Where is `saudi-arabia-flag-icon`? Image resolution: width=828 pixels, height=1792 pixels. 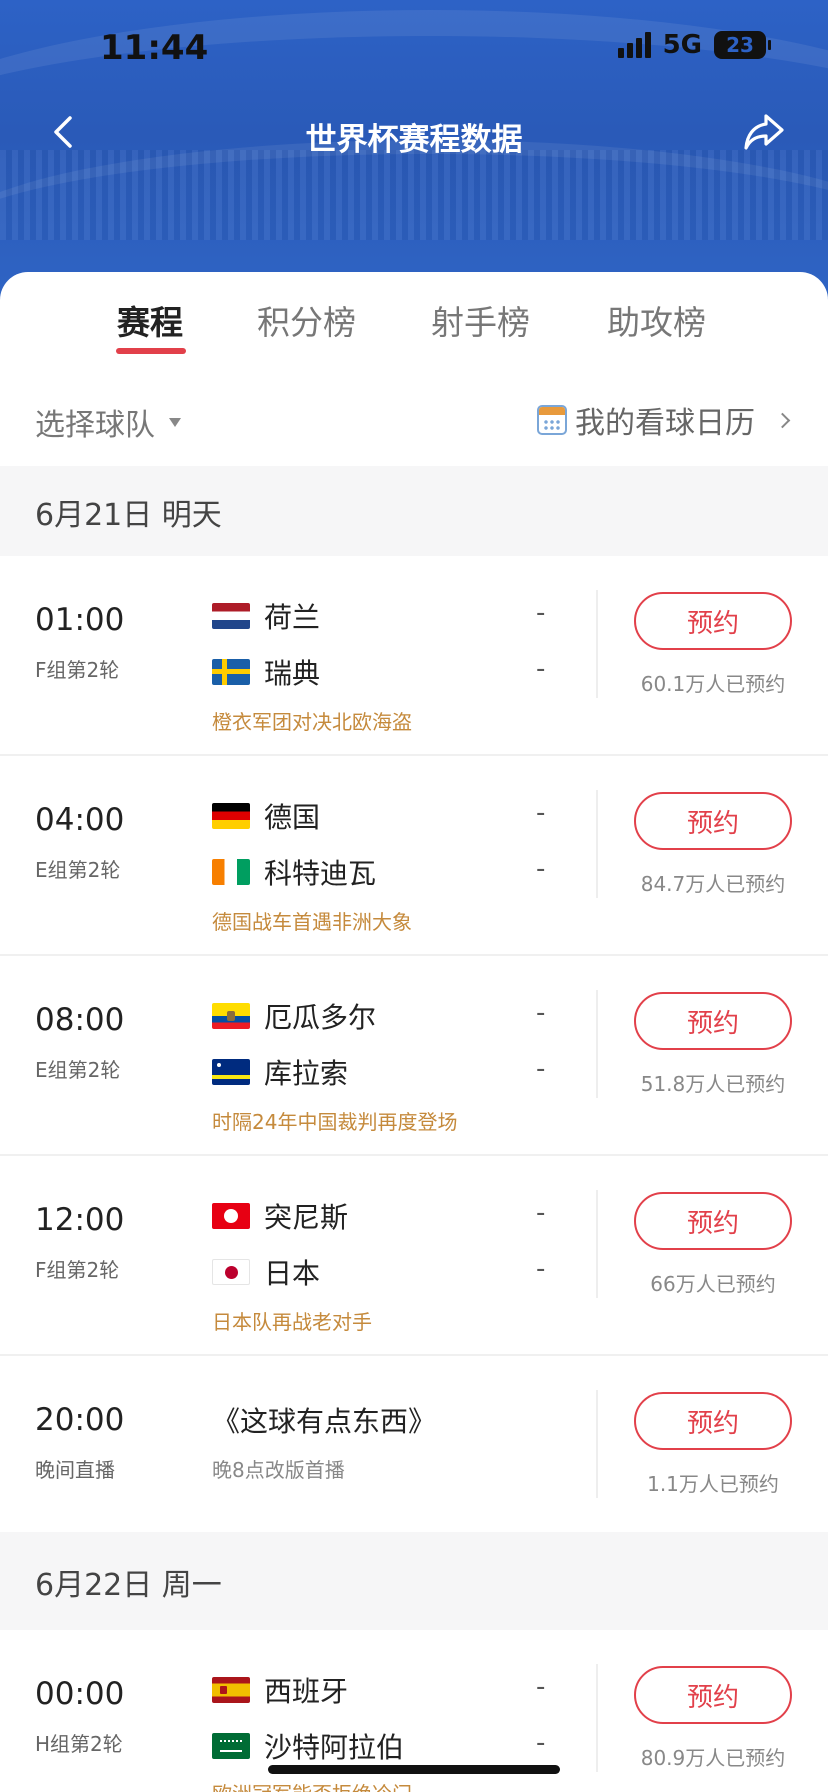 saudi-arabia-flag-icon is located at coordinates (231, 1746).